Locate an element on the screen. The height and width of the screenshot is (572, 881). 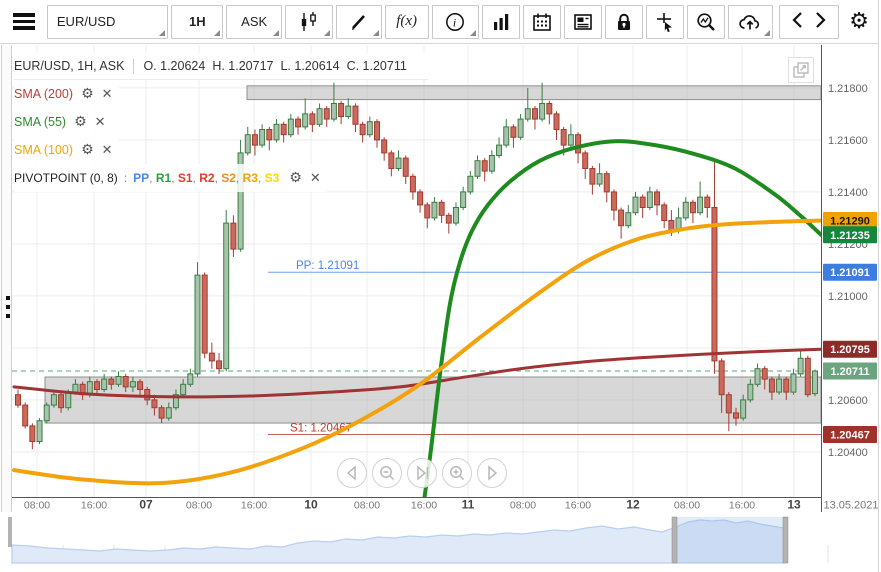
timeframe-select: 1H is located at coordinates (197, 21).